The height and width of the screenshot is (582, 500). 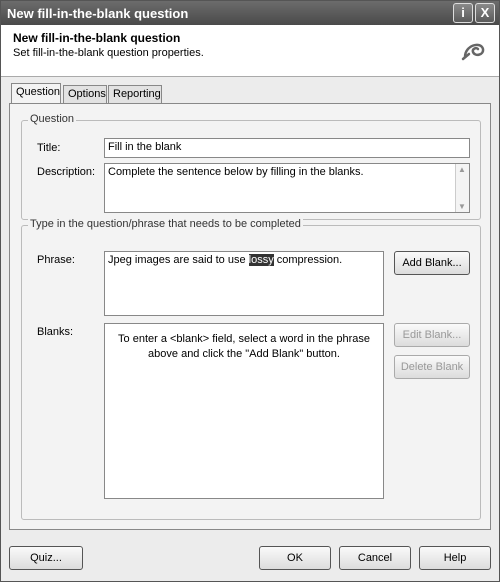 I want to click on title-input: Fill in the blank, so click(x=287, y=148).